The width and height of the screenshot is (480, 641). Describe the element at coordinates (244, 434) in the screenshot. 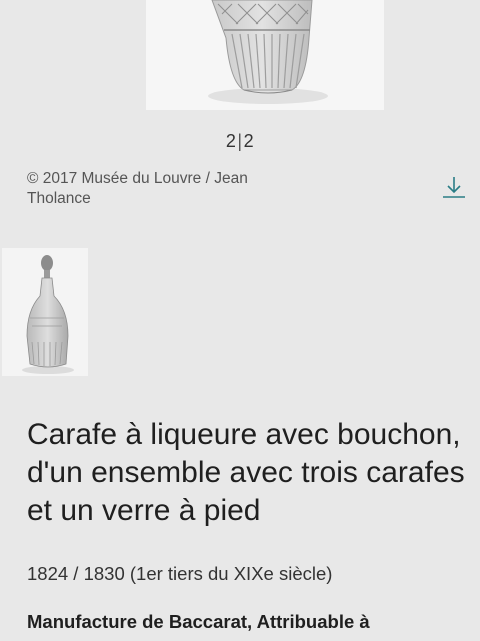

I see `artwork-title-line-1: Carafe à liqueure avec bouchon,` at that location.